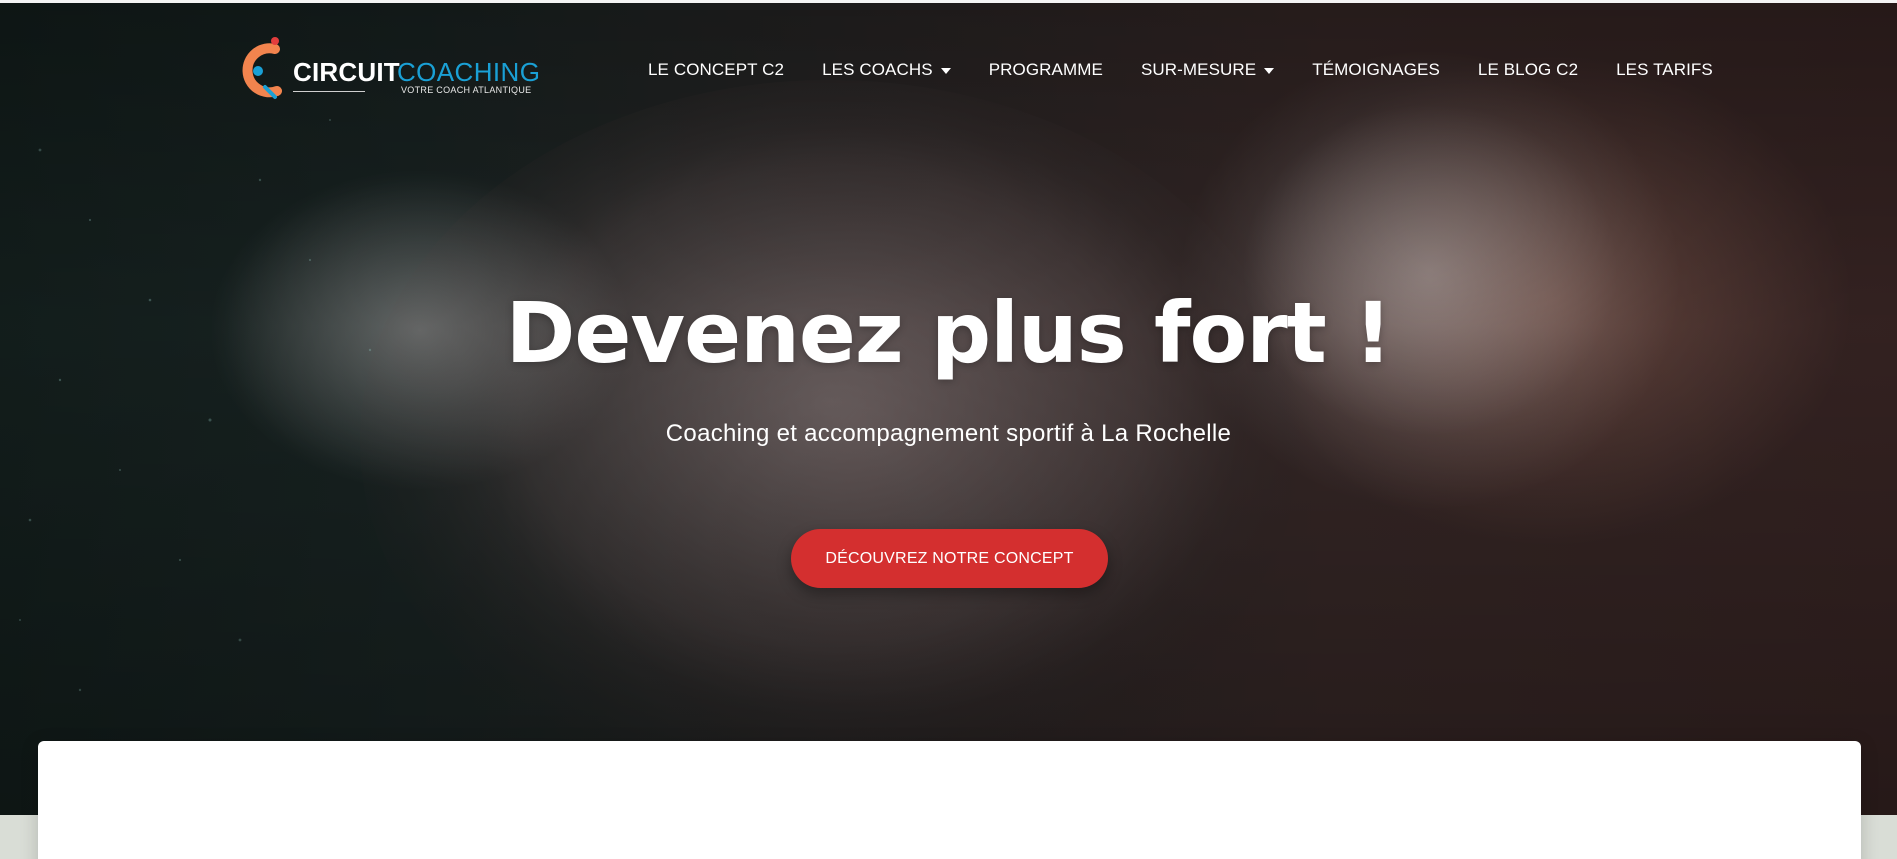 The height and width of the screenshot is (859, 1897). I want to click on logo-tagline: VOTRE COACH ATLANTIQUE, so click(466, 90).